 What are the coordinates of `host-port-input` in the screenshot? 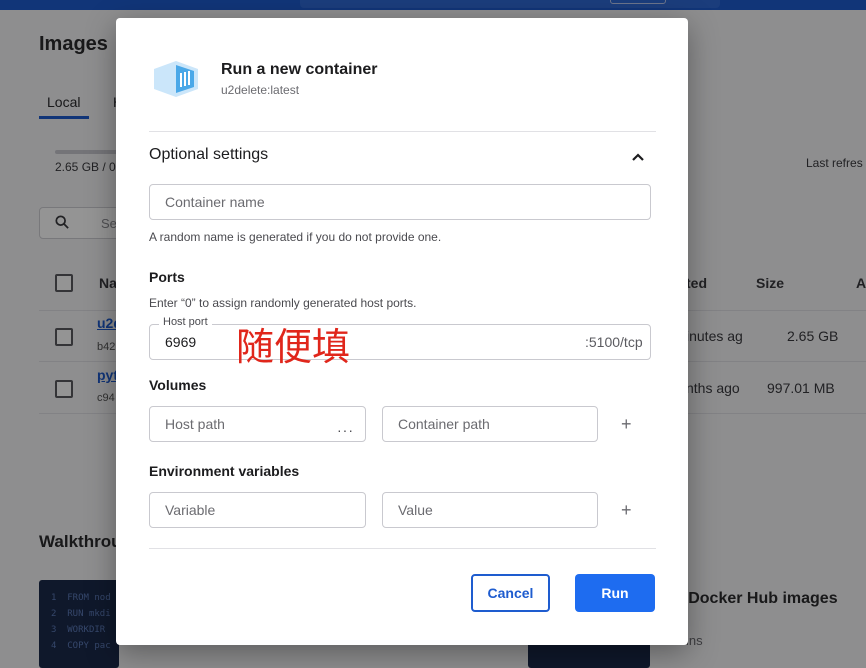 It's located at (400, 342).